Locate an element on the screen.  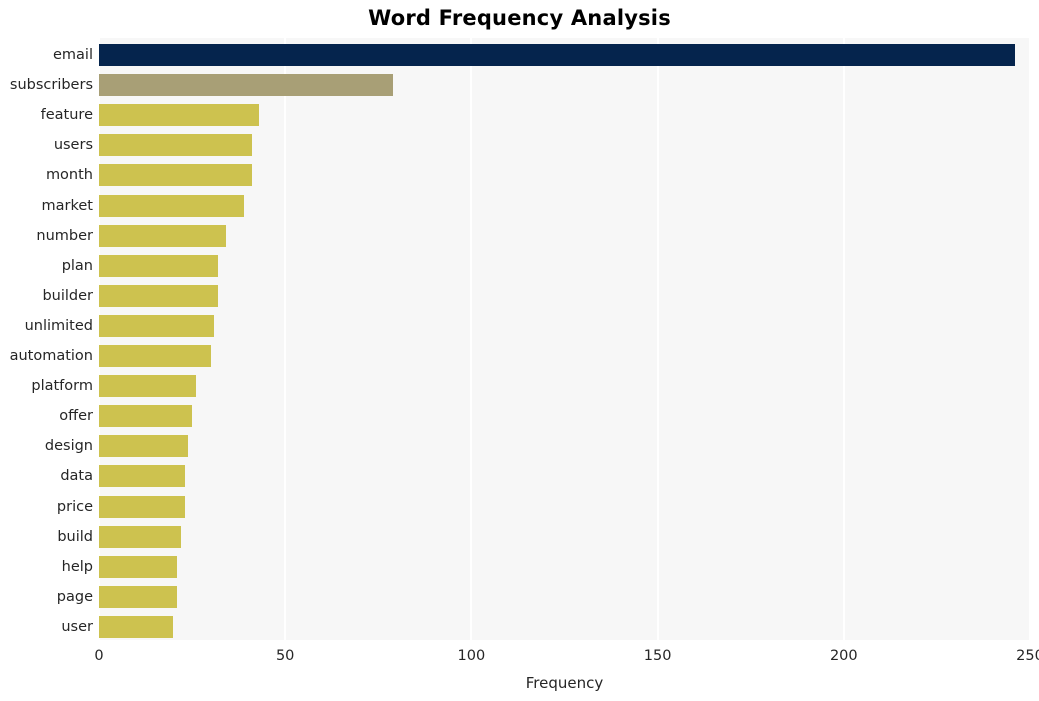
y-tick-label-email: email is located at coordinates (73, 55).